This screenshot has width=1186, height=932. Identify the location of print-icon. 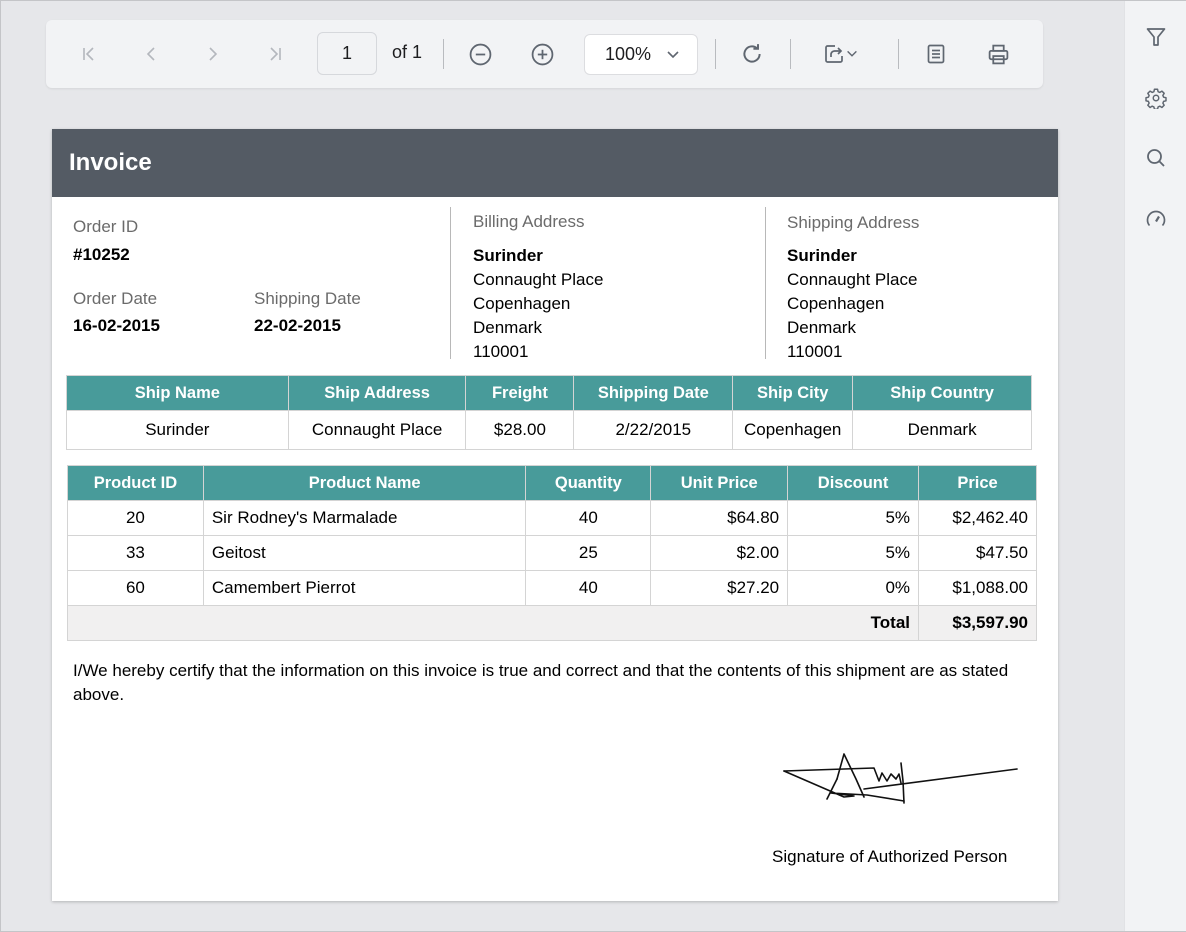
(998, 54).